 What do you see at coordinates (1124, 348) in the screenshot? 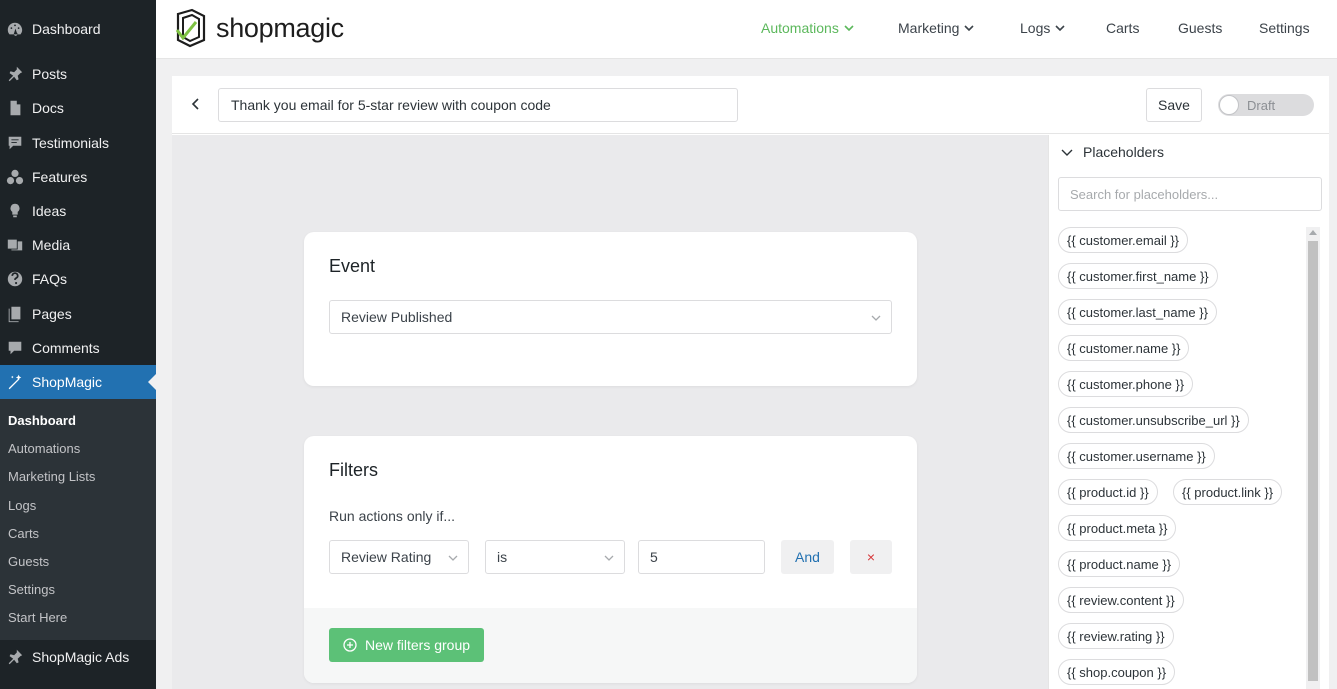
I see `placeholder-chip: {{ customer.name }}` at bounding box center [1124, 348].